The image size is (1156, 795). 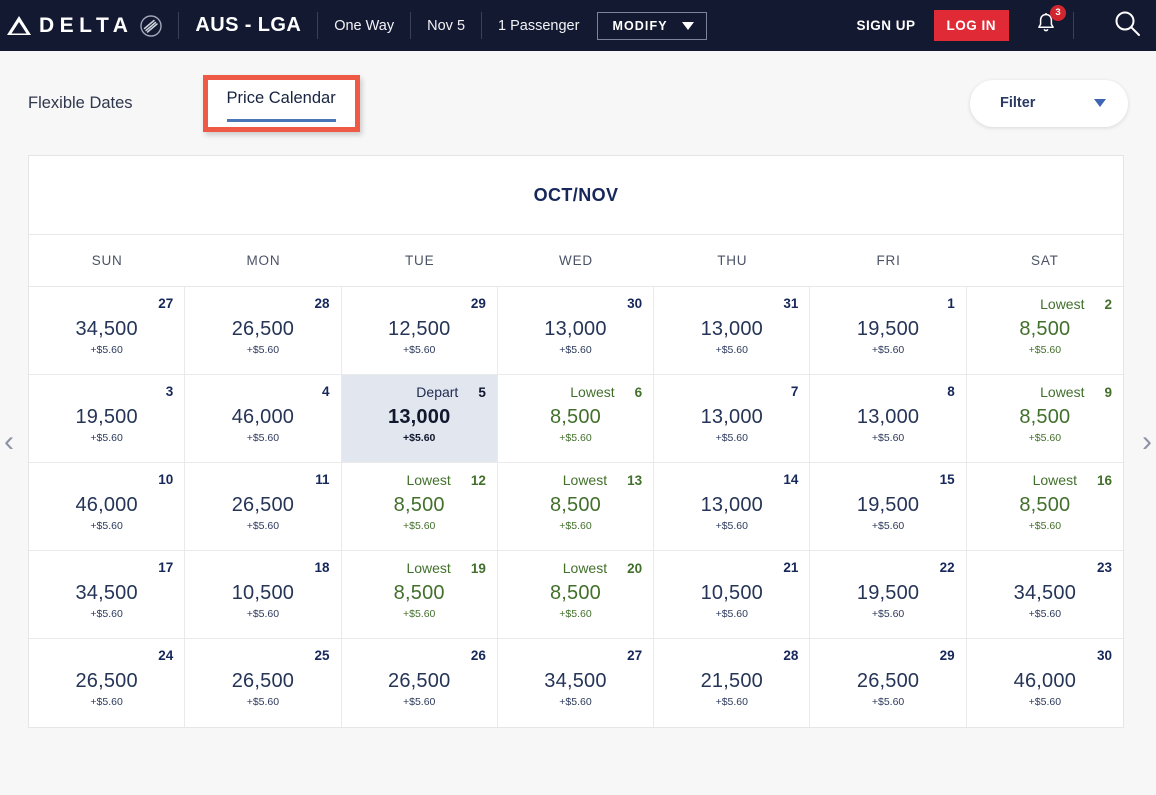 What do you see at coordinates (732, 331) in the screenshot?
I see `calendar-day-cell: 31 13,000 +$5.60` at bounding box center [732, 331].